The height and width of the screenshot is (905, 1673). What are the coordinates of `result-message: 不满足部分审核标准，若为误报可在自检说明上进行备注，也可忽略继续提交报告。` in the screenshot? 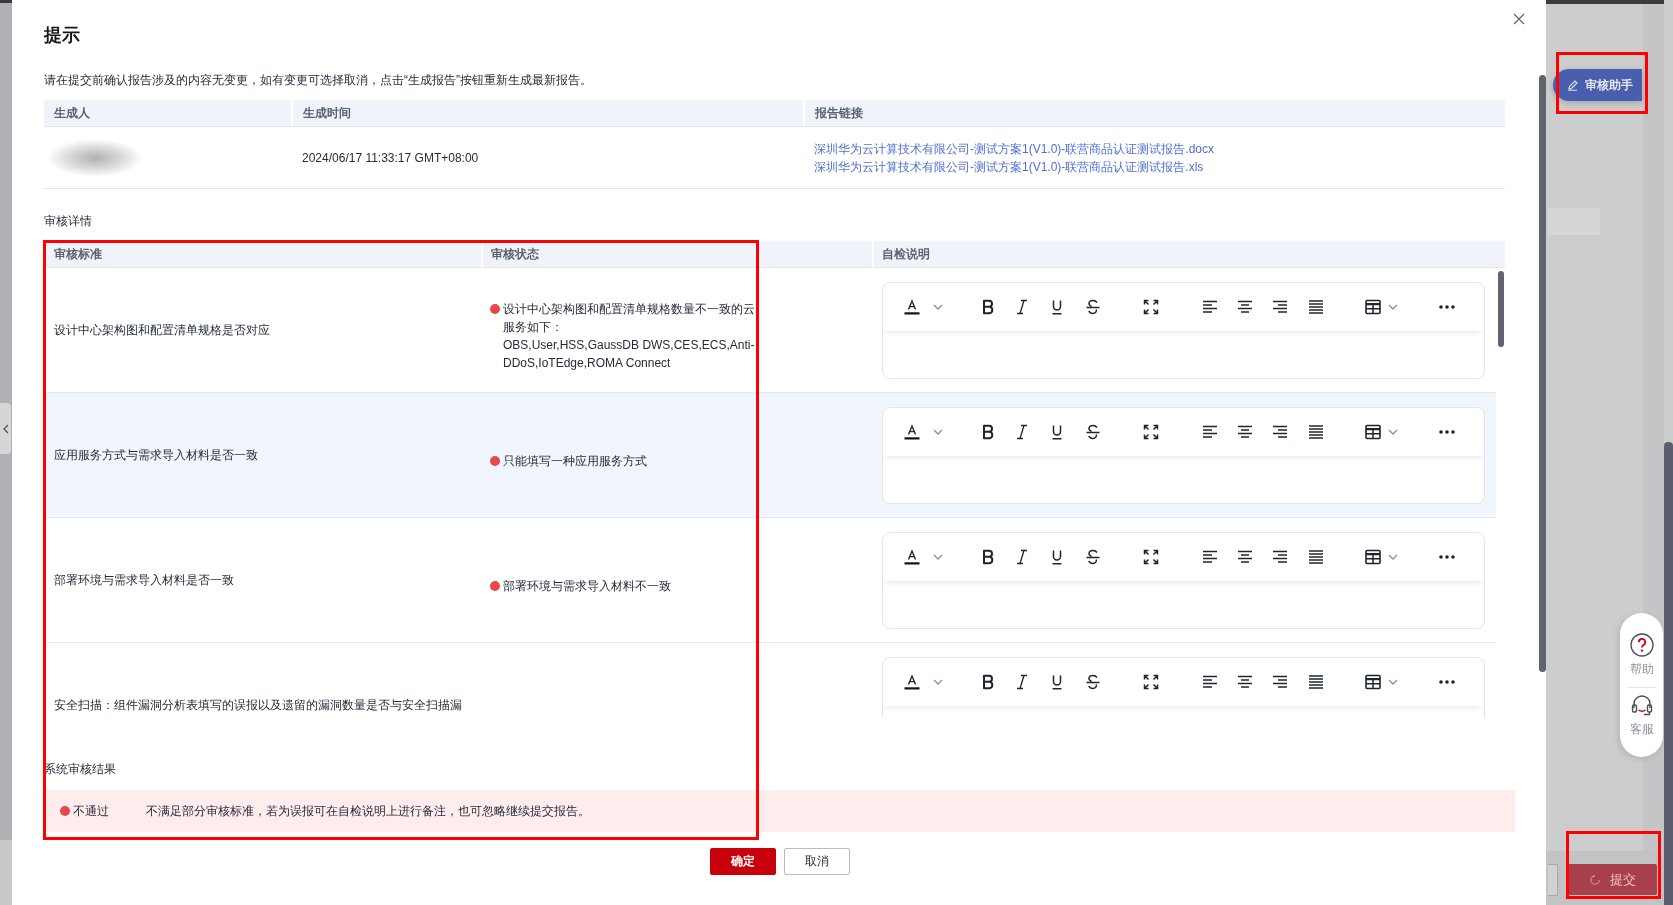 It's located at (368, 811).